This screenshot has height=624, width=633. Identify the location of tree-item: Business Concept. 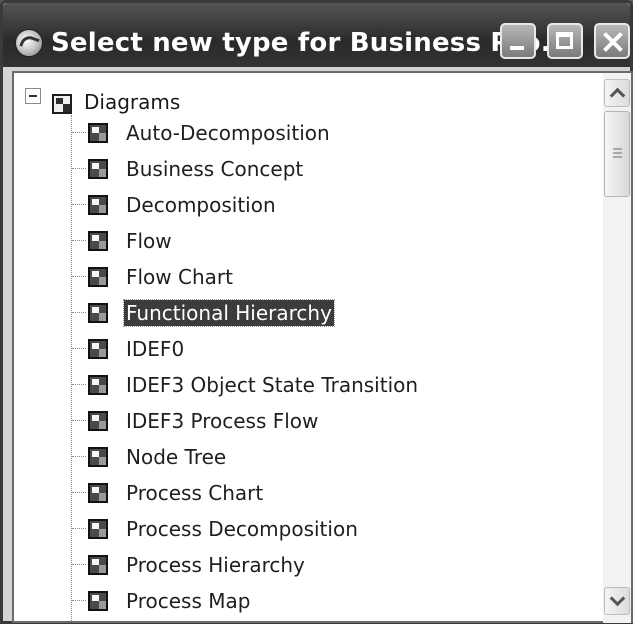
(304, 169).